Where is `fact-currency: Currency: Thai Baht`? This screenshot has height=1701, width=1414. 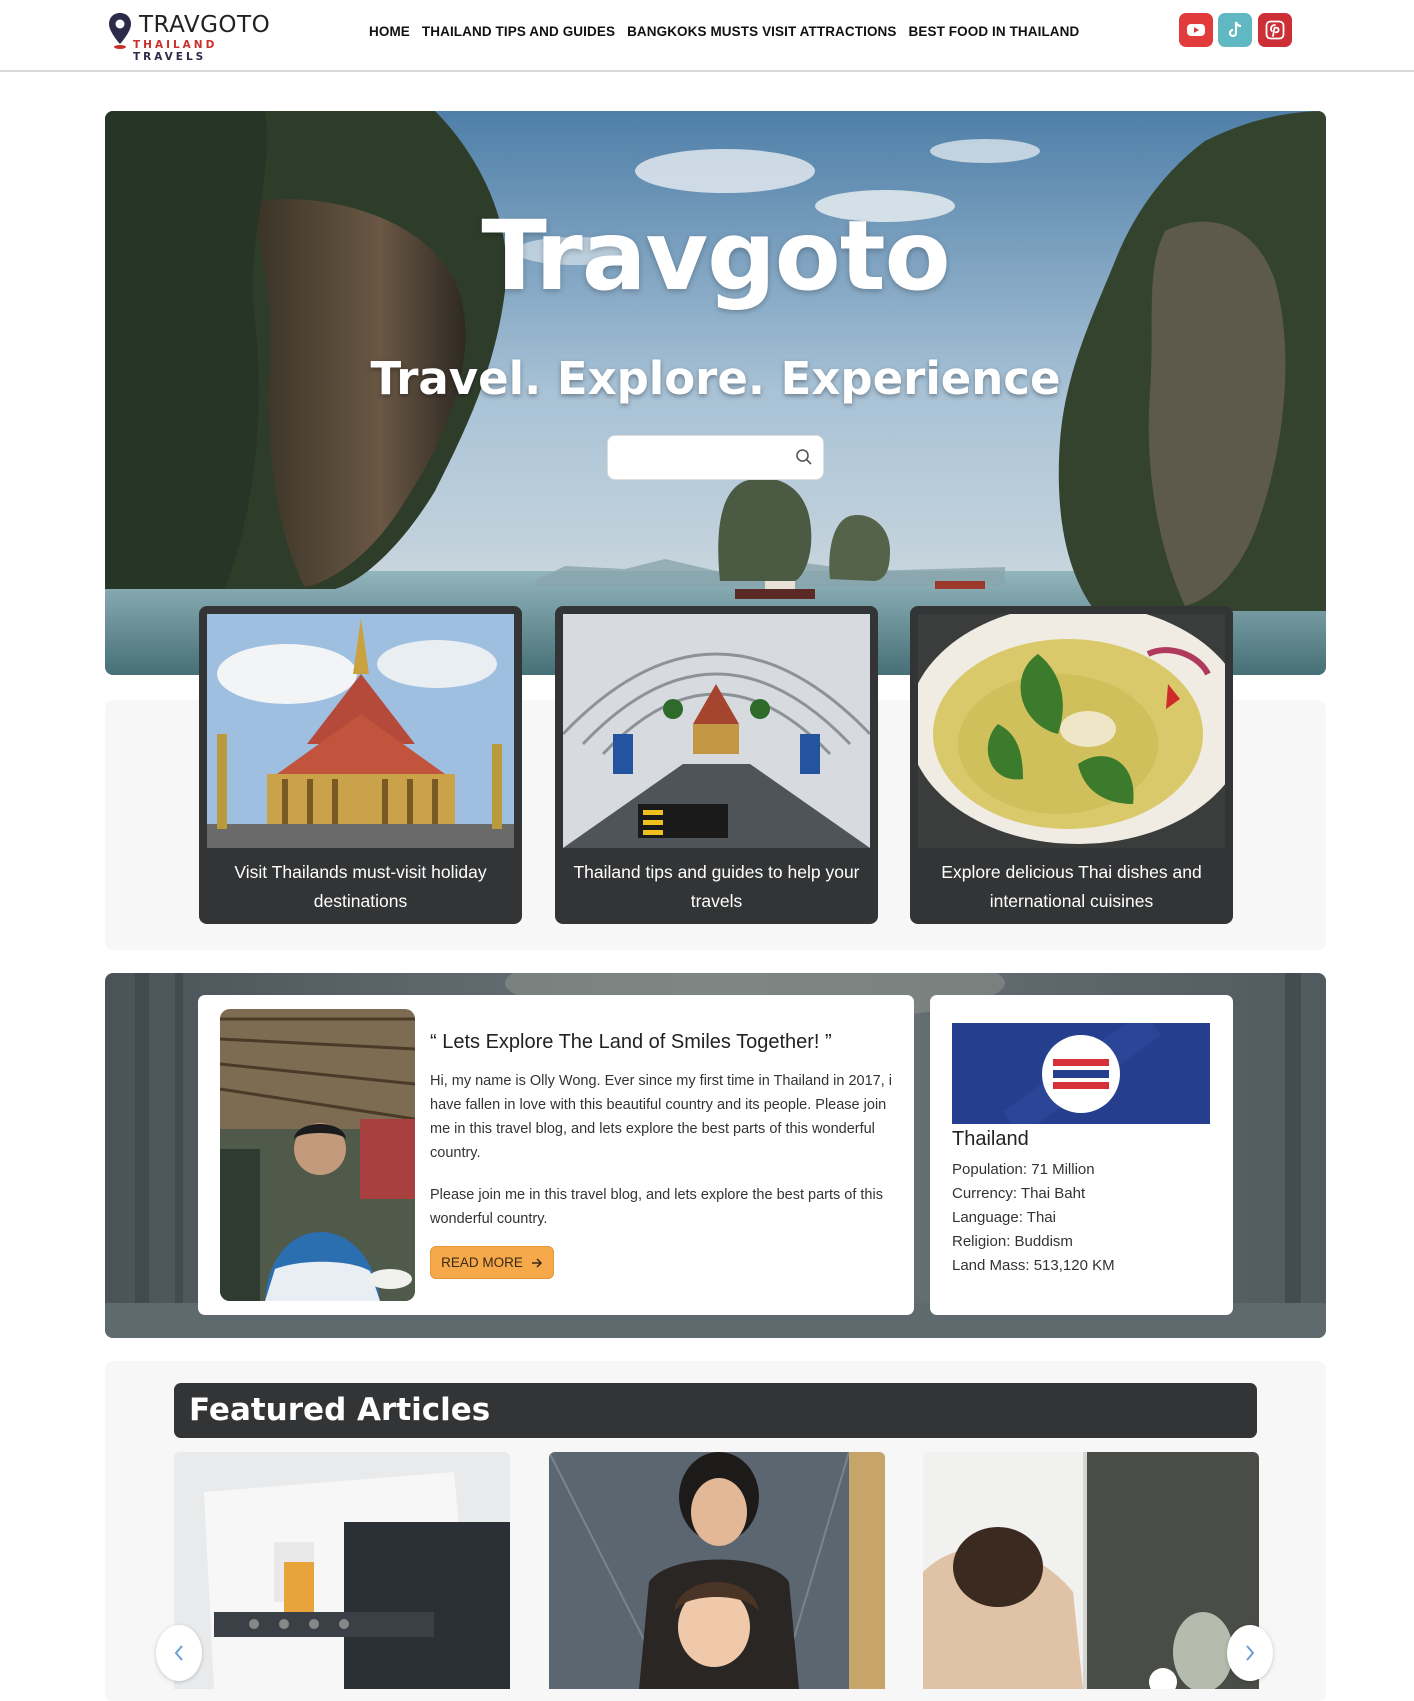
fact-currency: Currency: Thai Baht is located at coordinates (1019, 1193).